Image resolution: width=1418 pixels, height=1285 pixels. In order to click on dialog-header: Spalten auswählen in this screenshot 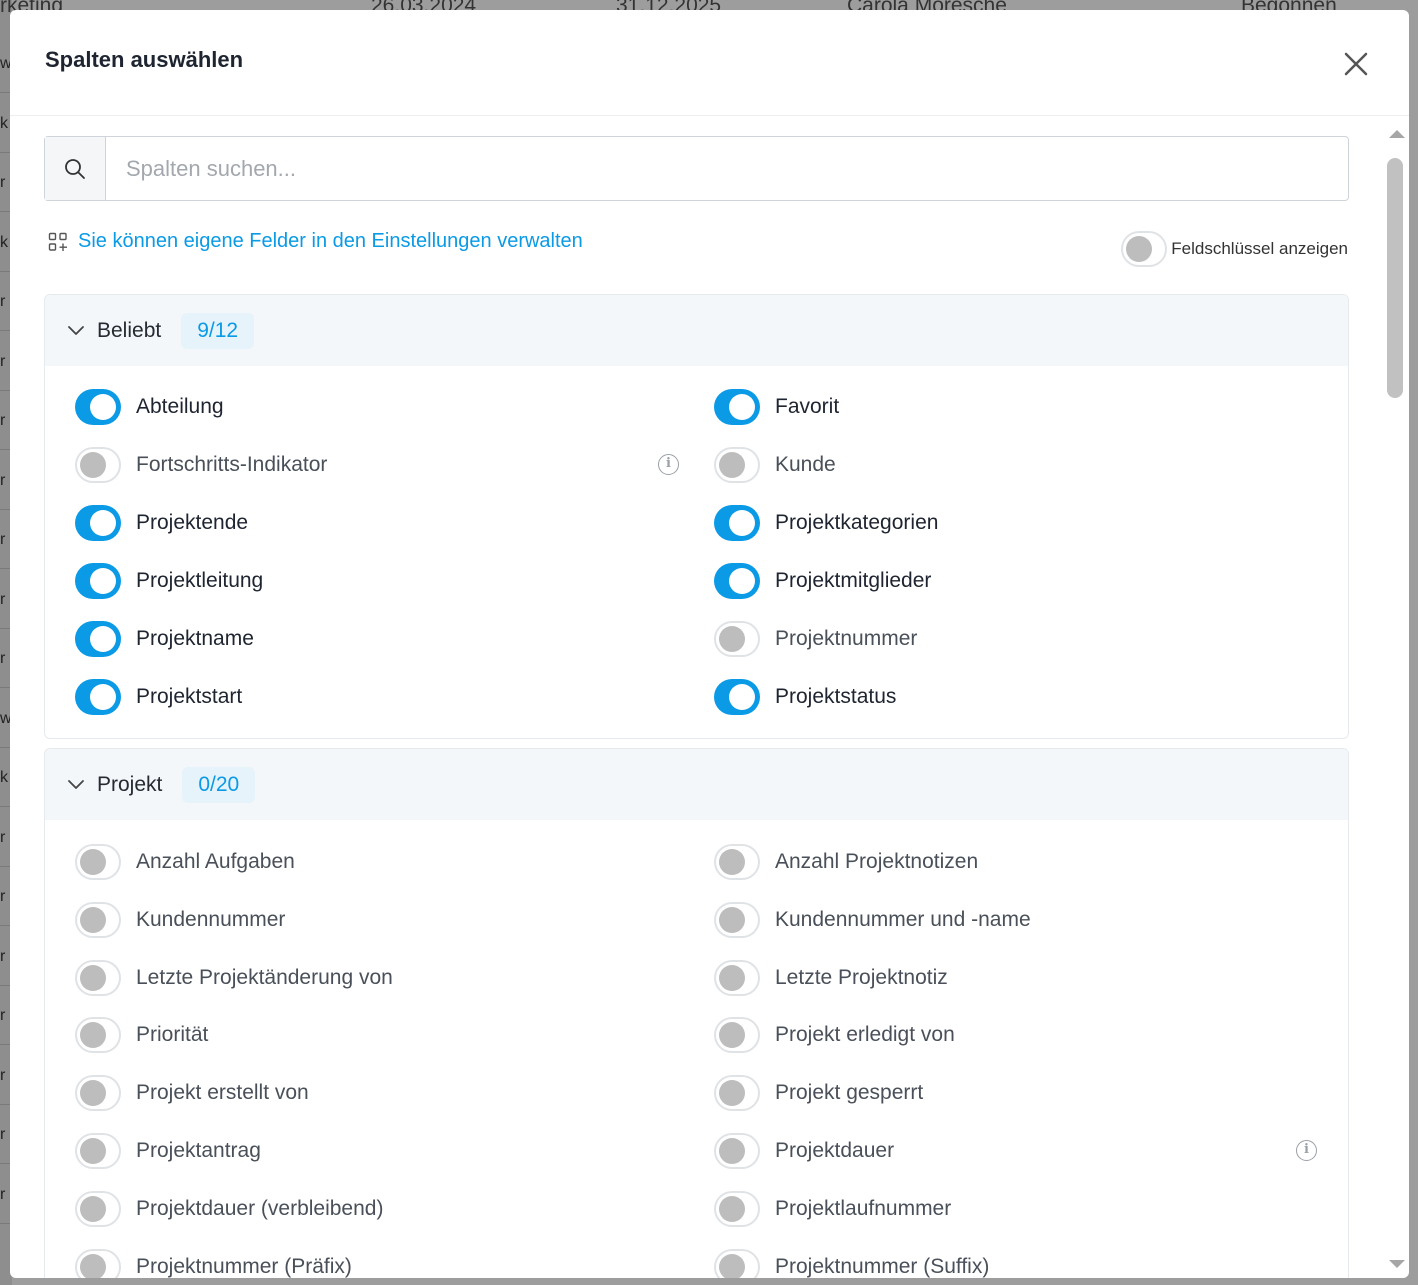, I will do `click(709, 63)`.